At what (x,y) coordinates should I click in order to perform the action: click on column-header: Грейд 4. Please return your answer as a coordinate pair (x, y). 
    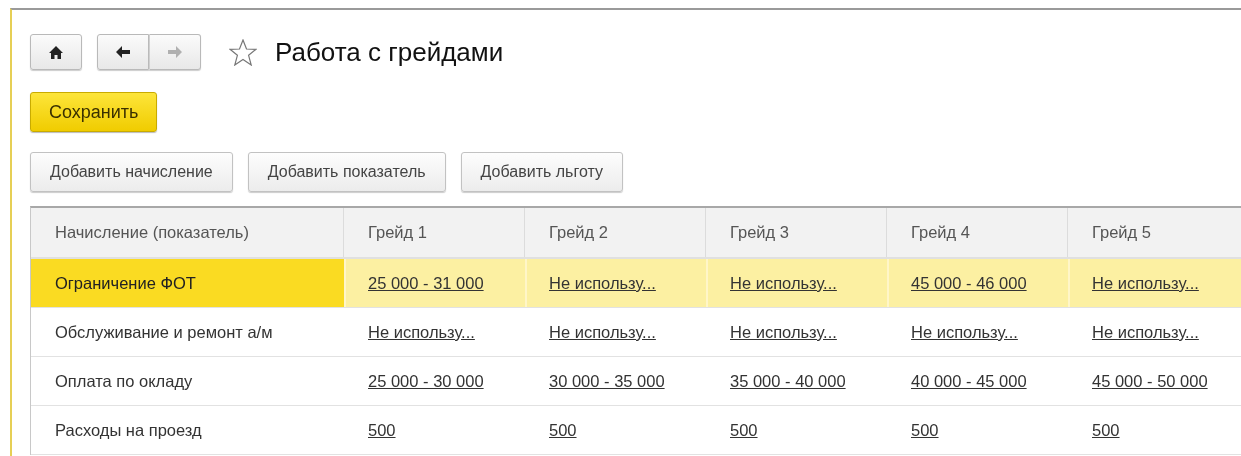
    Looking at the image, I should click on (977, 232).